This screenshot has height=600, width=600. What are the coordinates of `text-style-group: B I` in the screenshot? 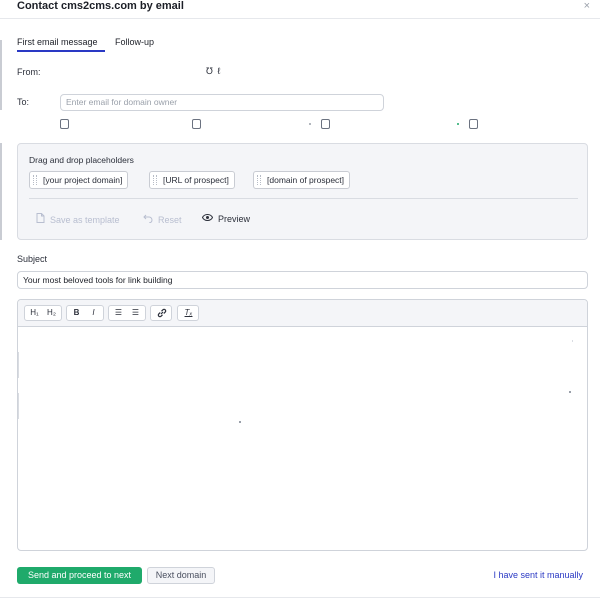 It's located at (85, 313).